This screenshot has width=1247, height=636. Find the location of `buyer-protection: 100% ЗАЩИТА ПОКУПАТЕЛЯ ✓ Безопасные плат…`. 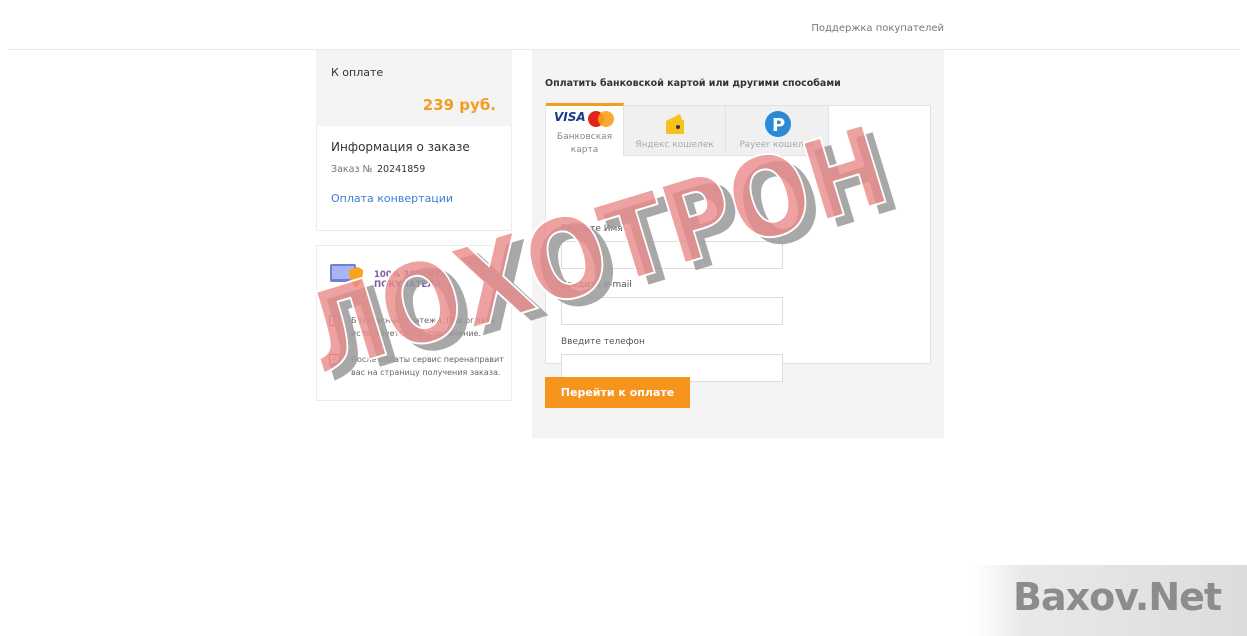

buyer-protection: 100% ЗАЩИТА ПОКУПАТЕЛЯ ✓ Безопасные плат… is located at coordinates (414, 323).